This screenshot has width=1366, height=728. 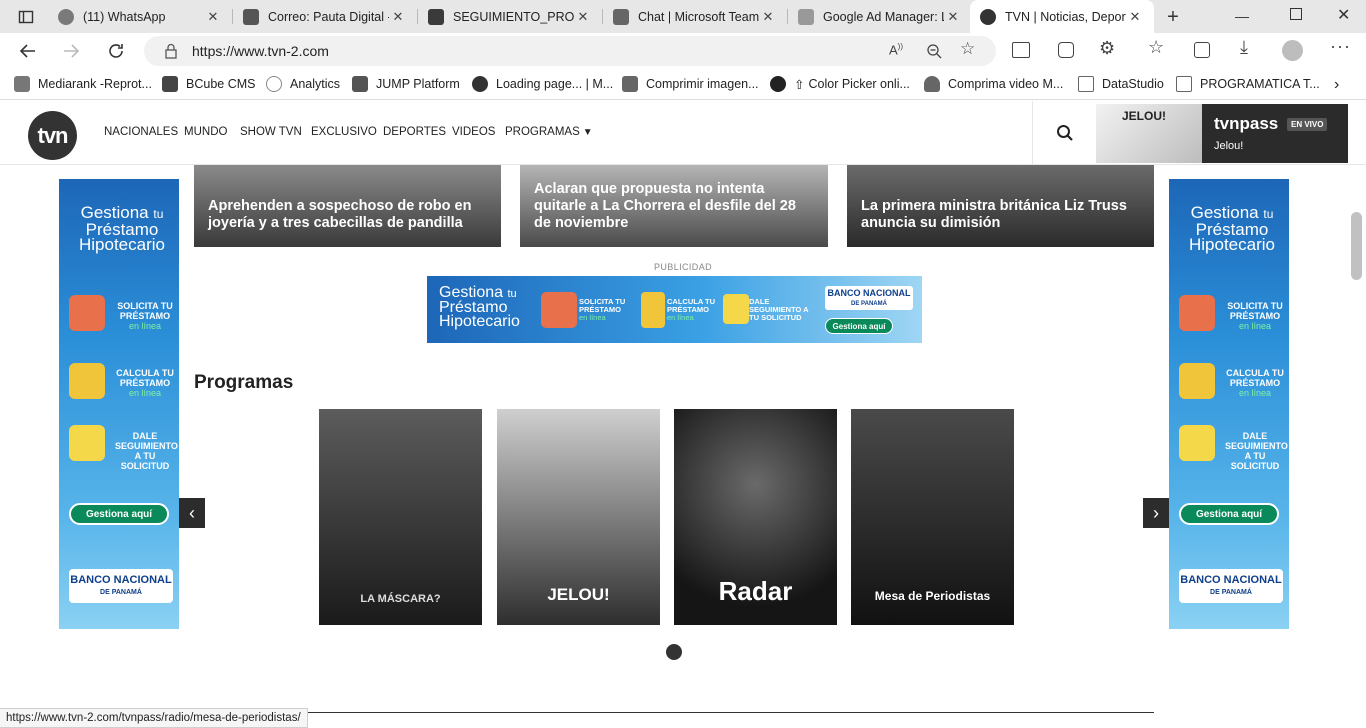 I want to click on favorite-item: JUMP Platform, so click(x=406, y=84).